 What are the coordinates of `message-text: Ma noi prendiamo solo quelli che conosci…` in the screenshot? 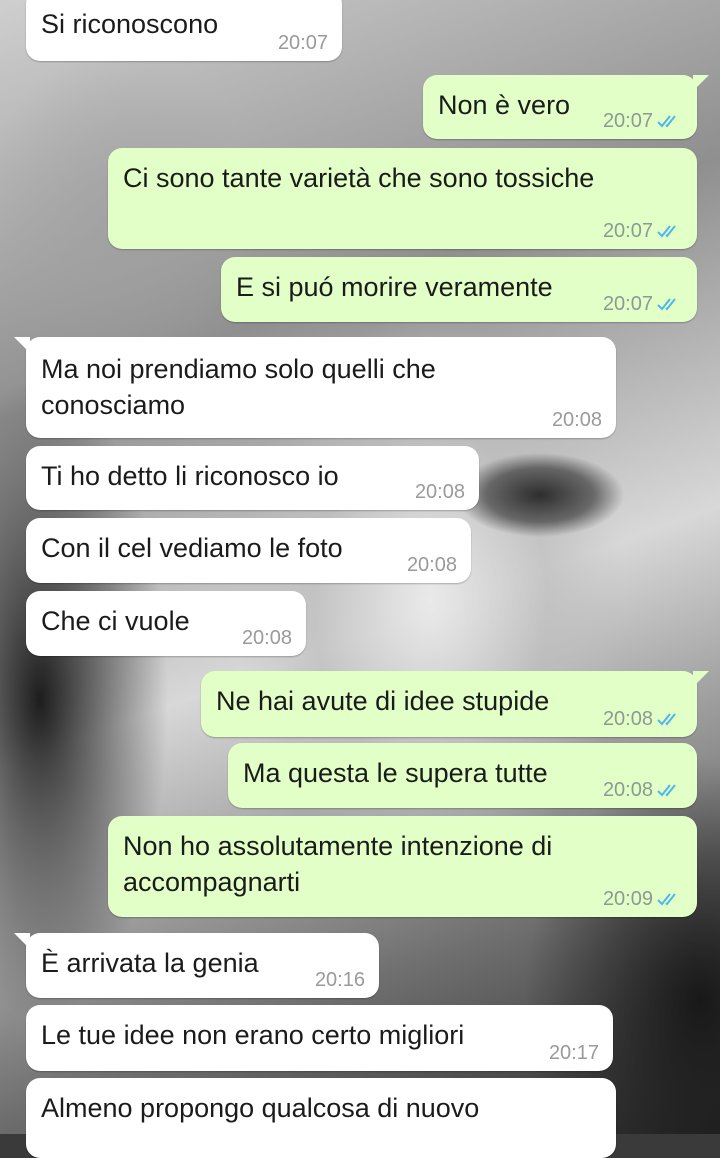 It's located at (238, 387).